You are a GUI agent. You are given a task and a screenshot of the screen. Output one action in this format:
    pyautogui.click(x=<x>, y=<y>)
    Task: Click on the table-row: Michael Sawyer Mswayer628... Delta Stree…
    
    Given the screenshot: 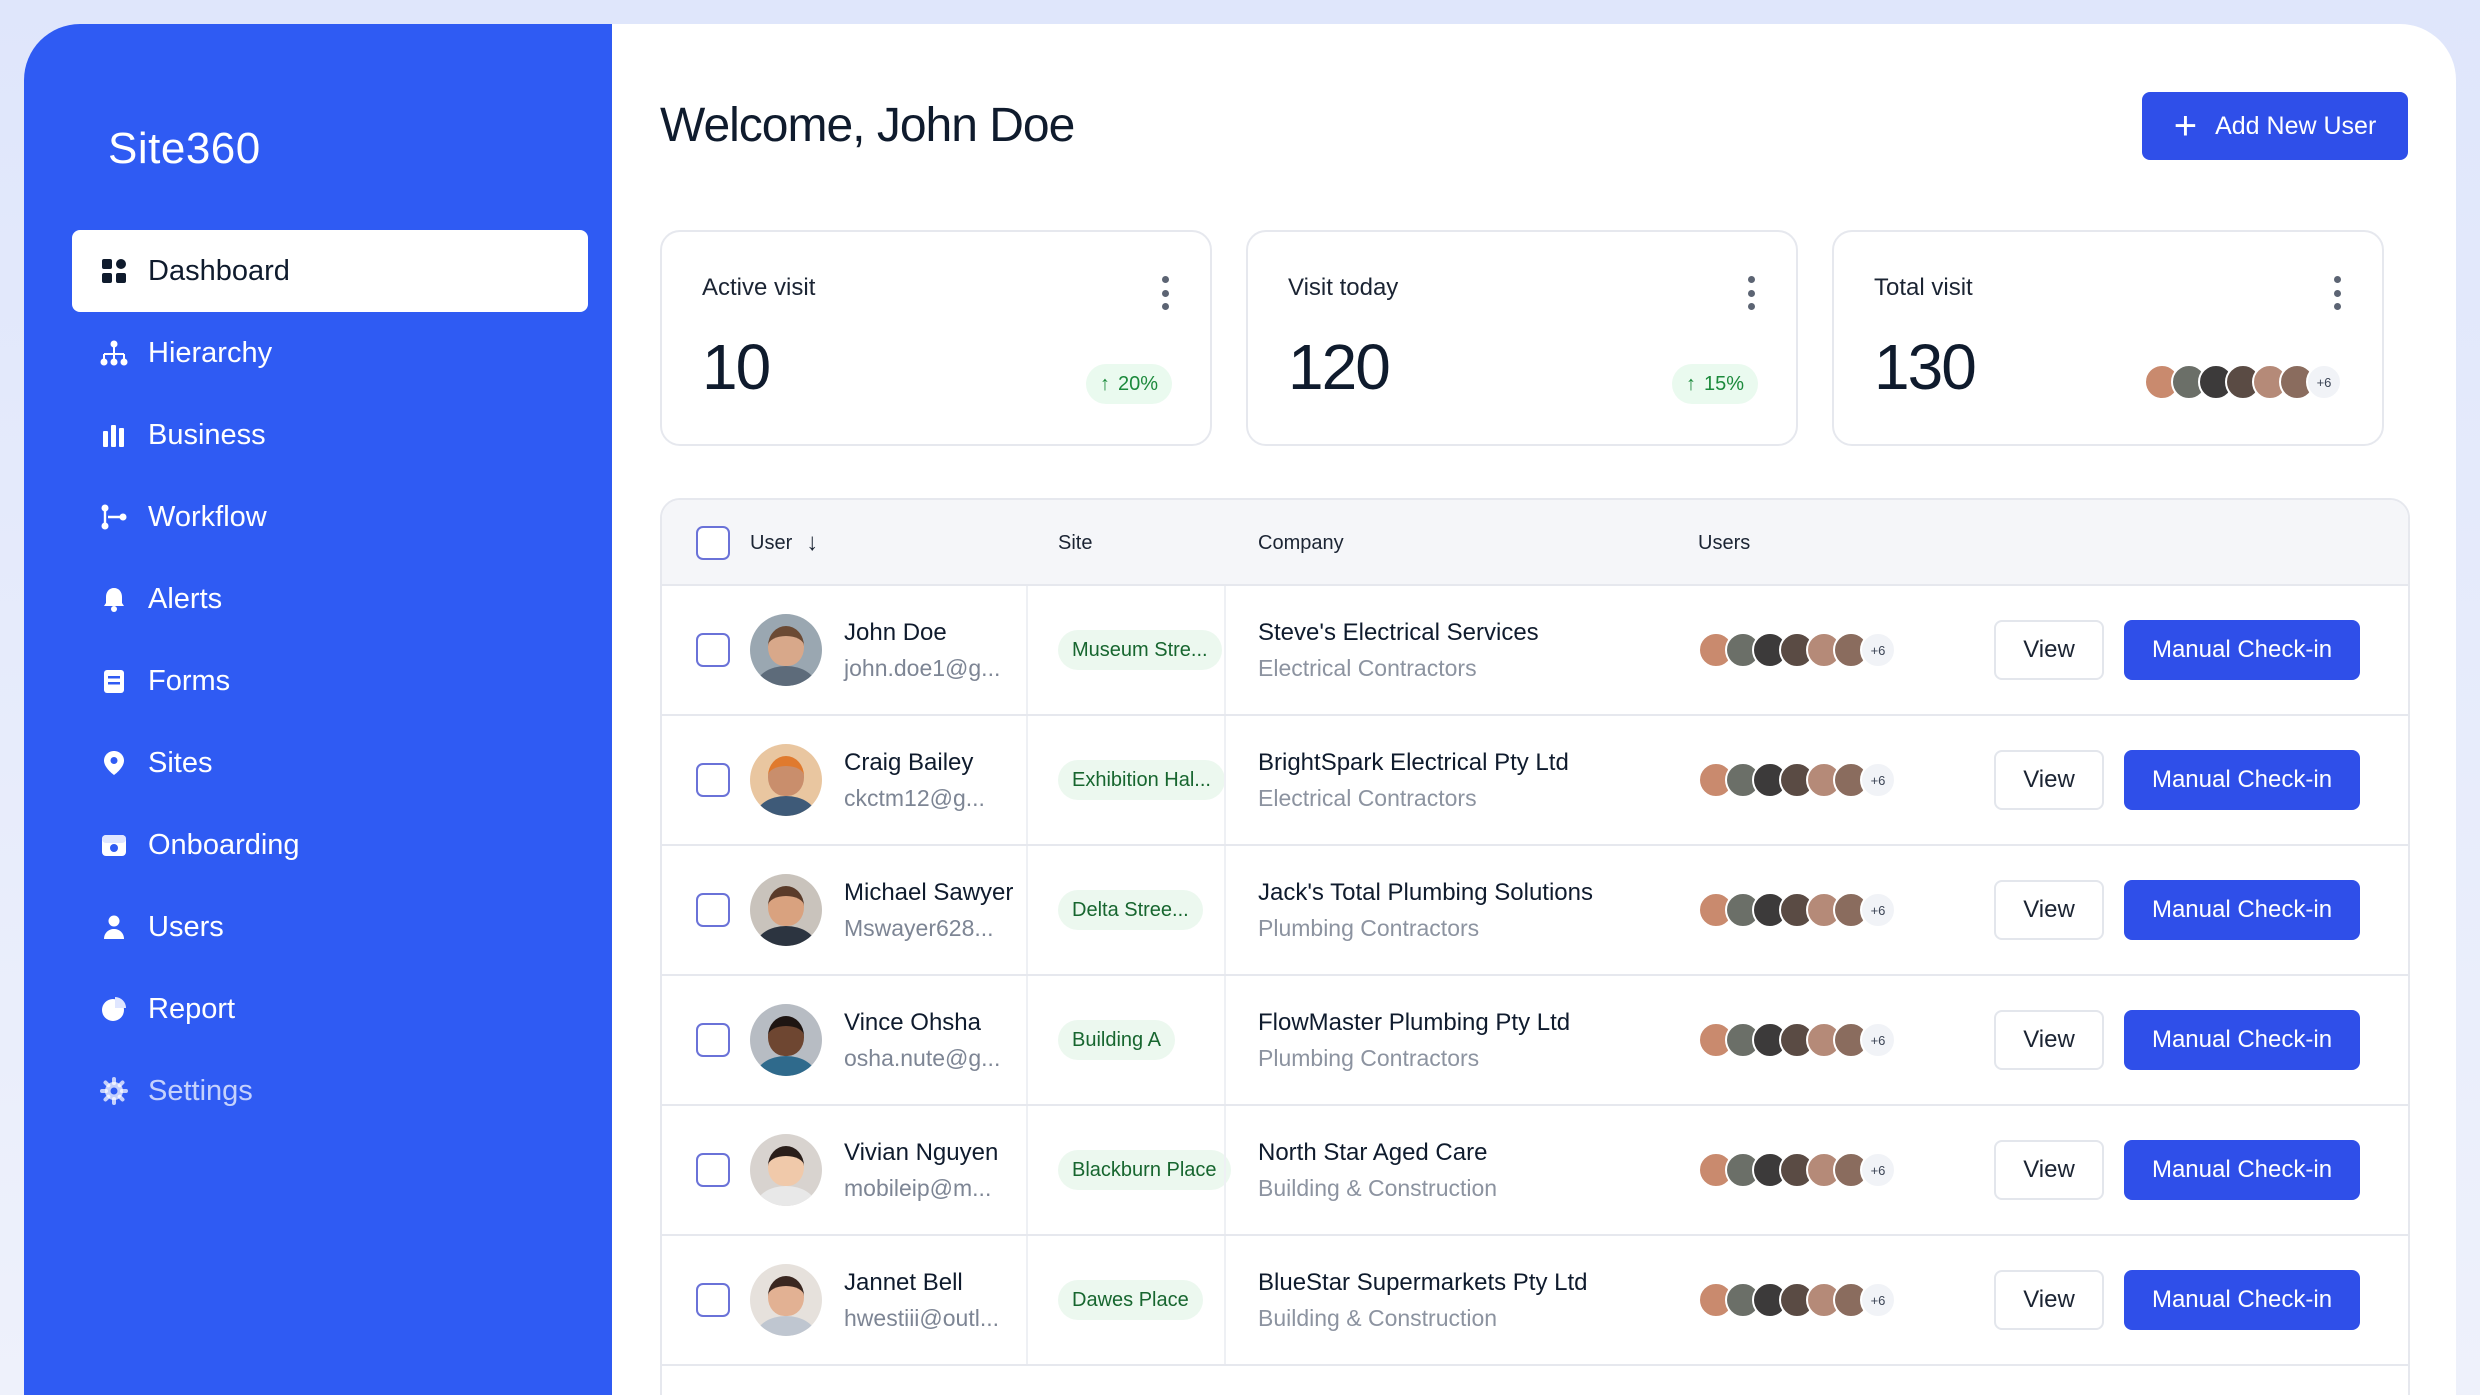 What is the action you would take?
    pyautogui.click(x=1535, y=911)
    